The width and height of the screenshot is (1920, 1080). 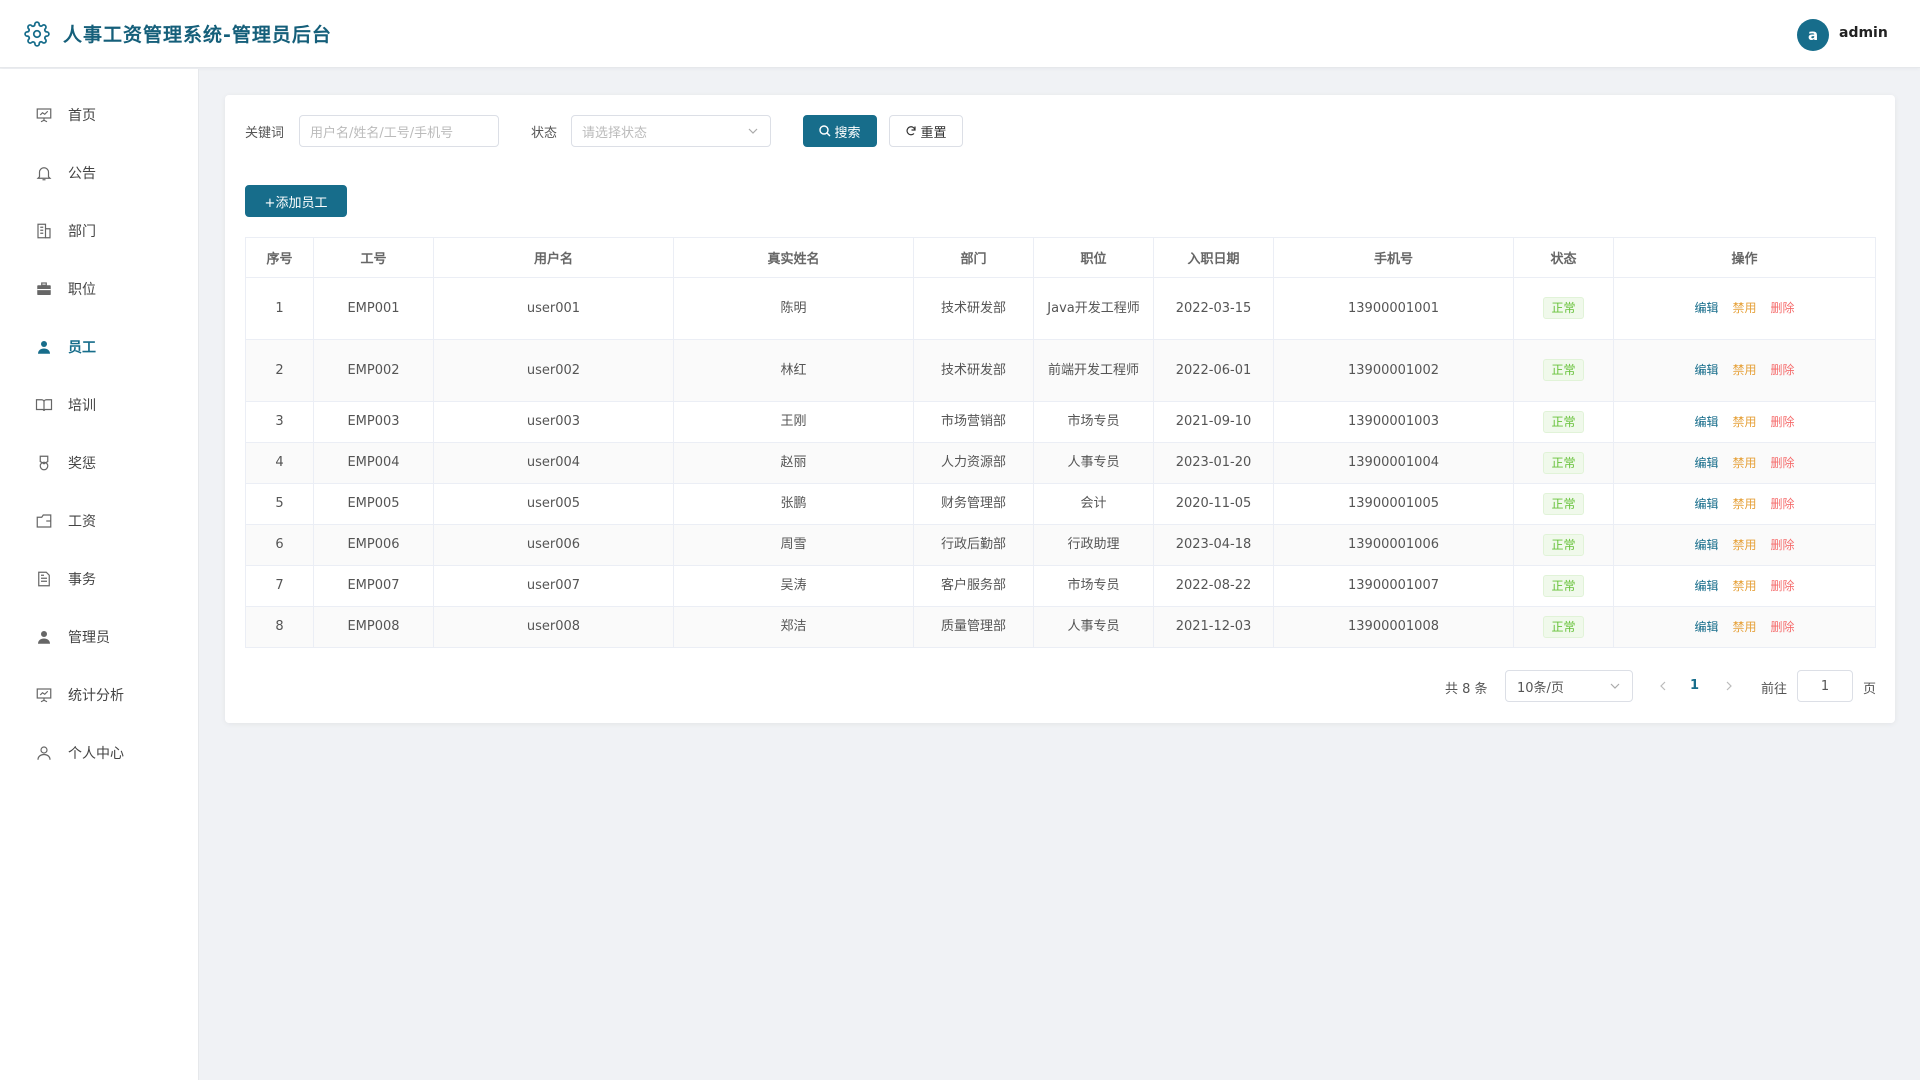 What do you see at coordinates (99, 463) in the screenshot?
I see `sidebar-item-reward: 奖惩` at bounding box center [99, 463].